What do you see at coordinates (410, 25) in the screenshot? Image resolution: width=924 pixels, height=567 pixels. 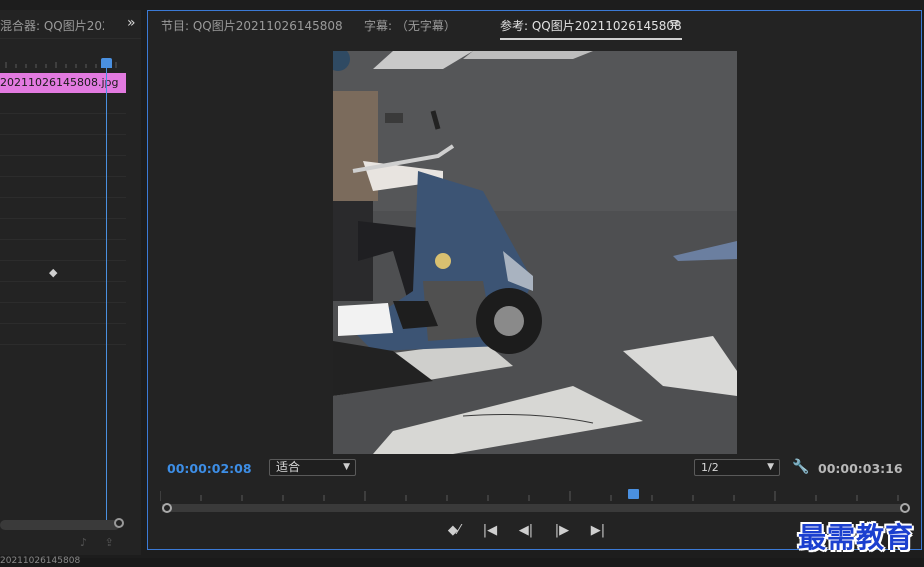 I see `tab-captions: 字幕: （无字幕）` at bounding box center [410, 25].